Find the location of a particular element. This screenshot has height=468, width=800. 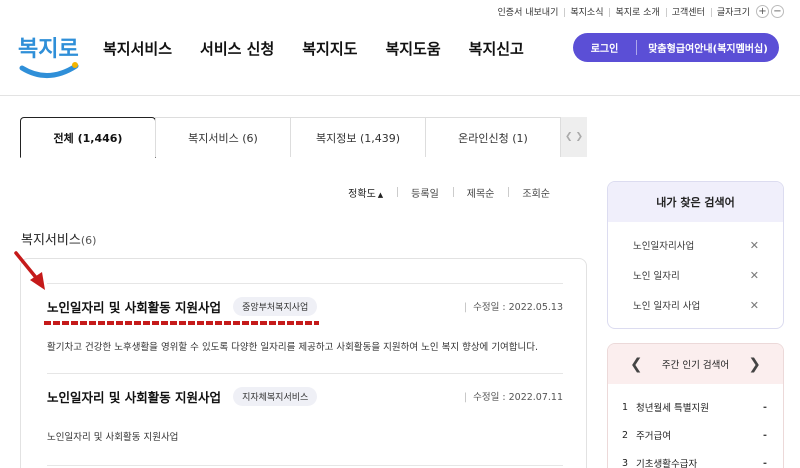

sort-title: 제목순 is located at coordinates (480, 192).